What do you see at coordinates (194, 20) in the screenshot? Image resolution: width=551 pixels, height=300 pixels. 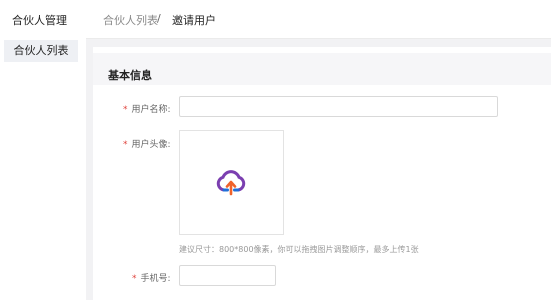 I see `breadcrumb-current: 邀请用户` at bounding box center [194, 20].